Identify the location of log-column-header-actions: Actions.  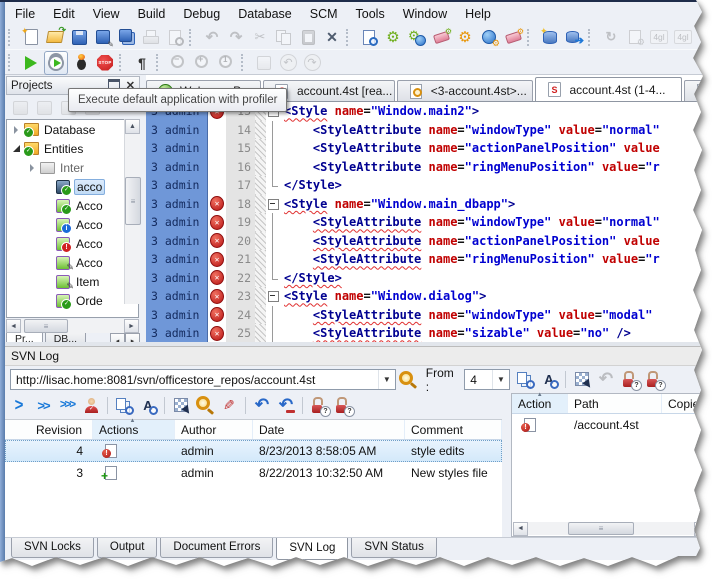
(134, 428).